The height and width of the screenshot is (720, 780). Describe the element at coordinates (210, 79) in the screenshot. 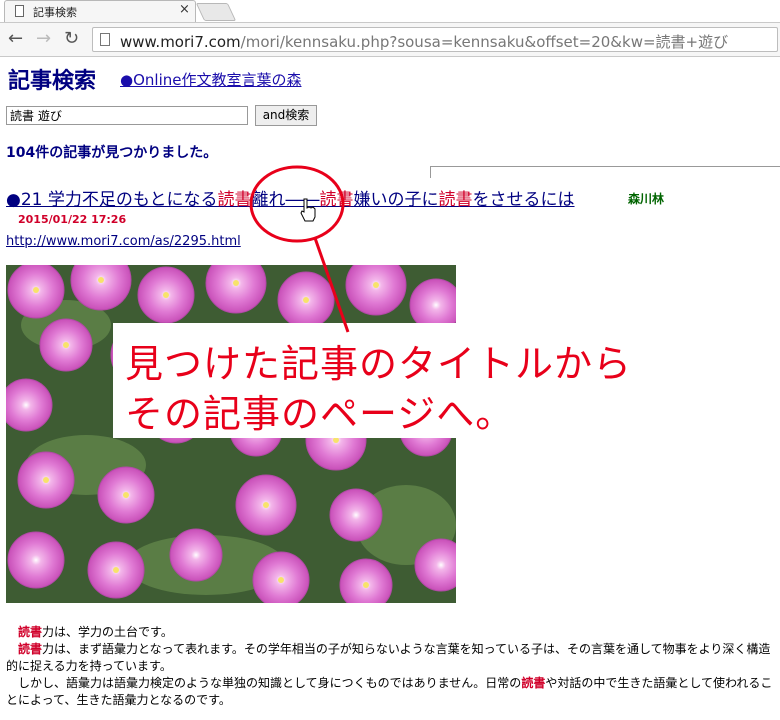

I see `site-link: ●Online作文教室言葉の森` at that location.